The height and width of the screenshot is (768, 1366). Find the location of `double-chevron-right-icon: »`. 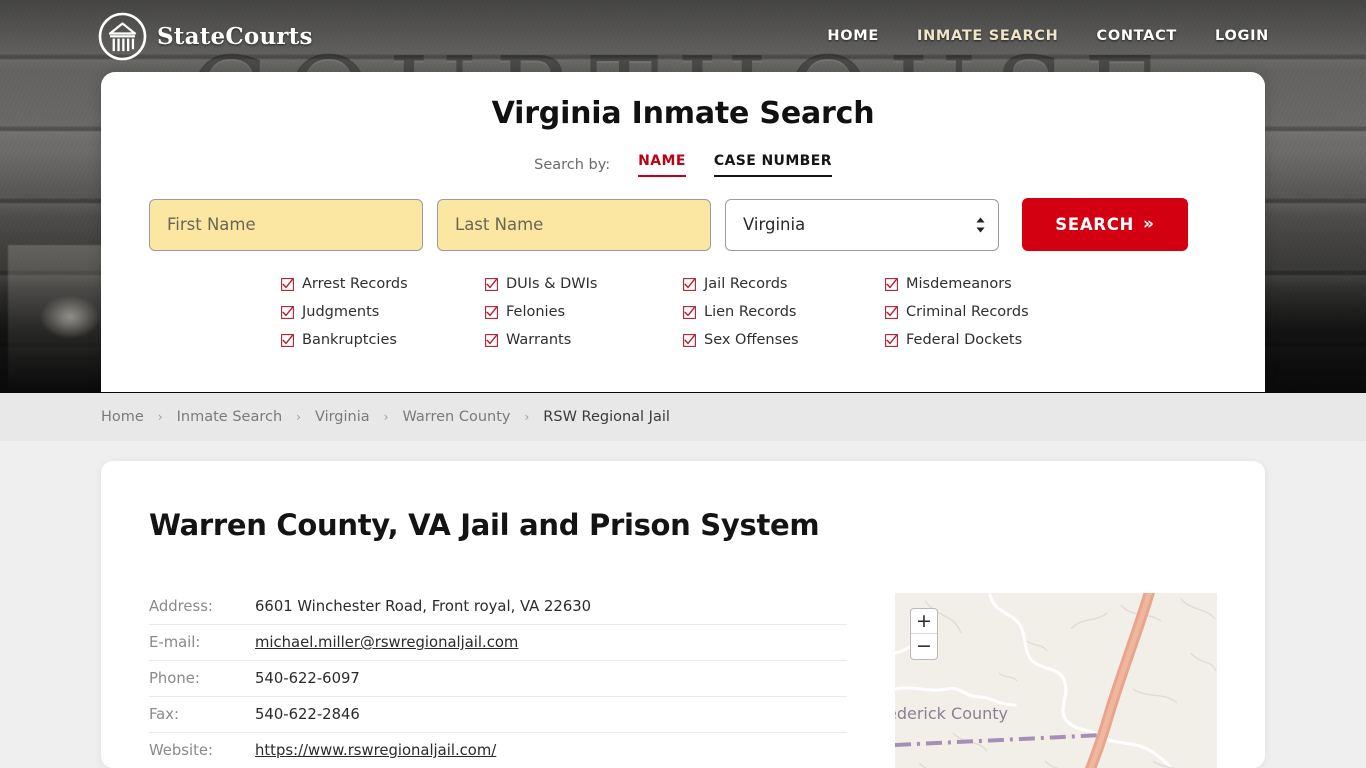

double-chevron-right-icon: » is located at coordinates (1149, 224).